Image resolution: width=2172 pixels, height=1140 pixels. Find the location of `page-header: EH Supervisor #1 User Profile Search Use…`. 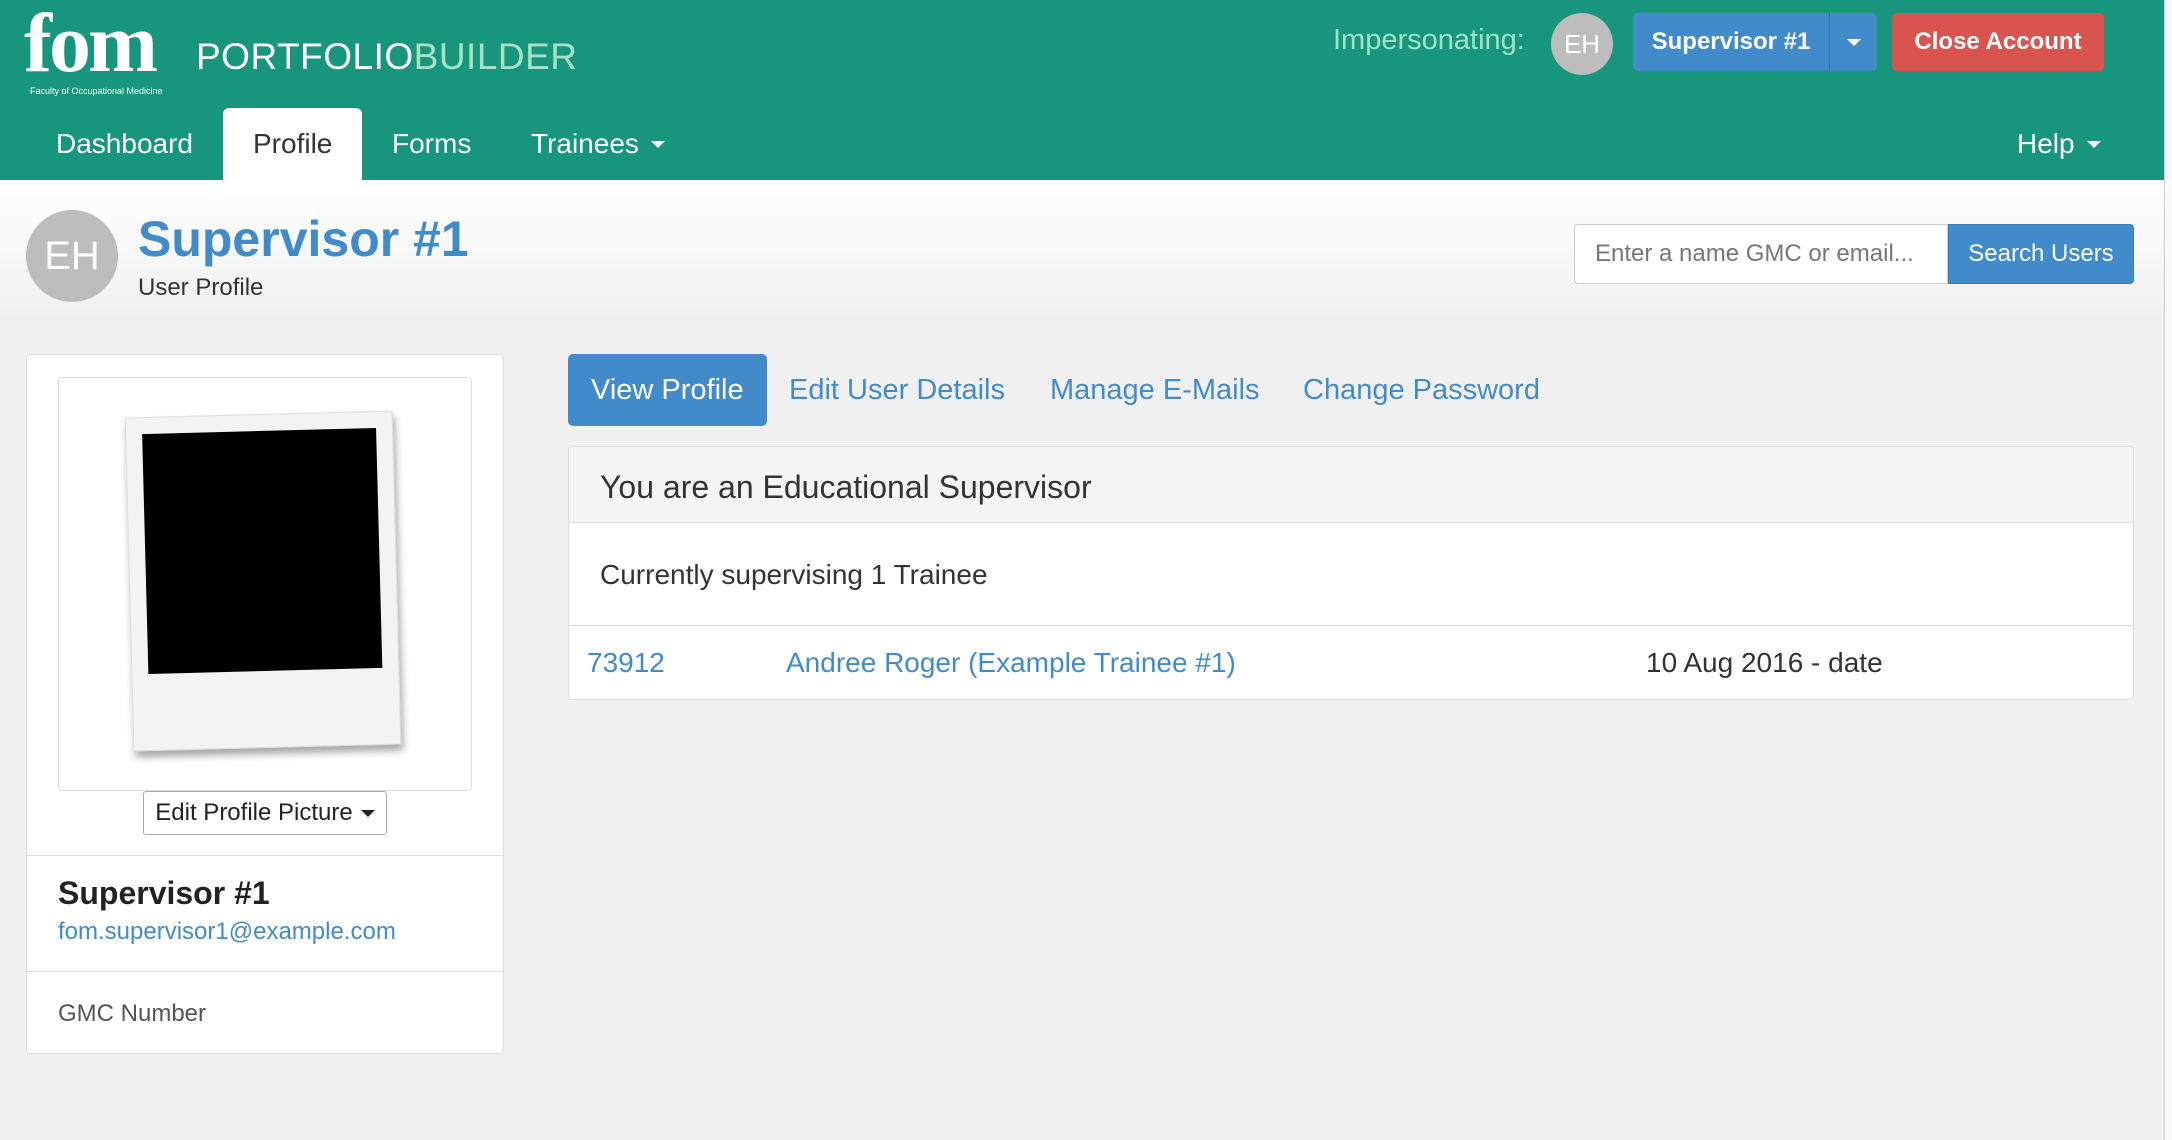

page-header: EH Supervisor #1 User Profile Search Use… is located at coordinates (1082, 250).